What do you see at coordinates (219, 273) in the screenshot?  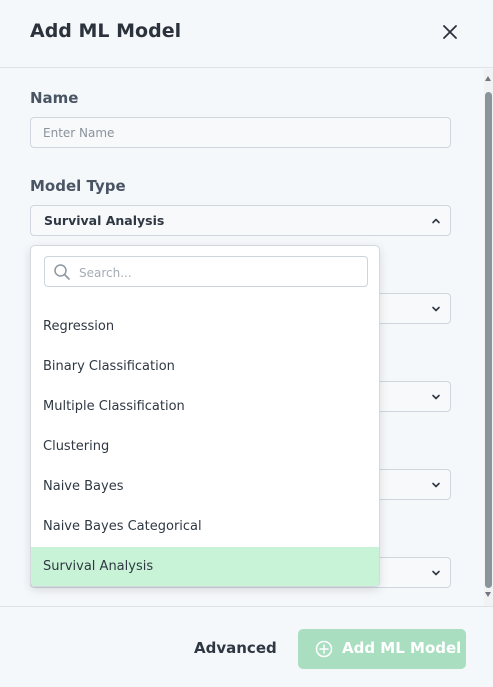 I see `dropdown-search-input` at bounding box center [219, 273].